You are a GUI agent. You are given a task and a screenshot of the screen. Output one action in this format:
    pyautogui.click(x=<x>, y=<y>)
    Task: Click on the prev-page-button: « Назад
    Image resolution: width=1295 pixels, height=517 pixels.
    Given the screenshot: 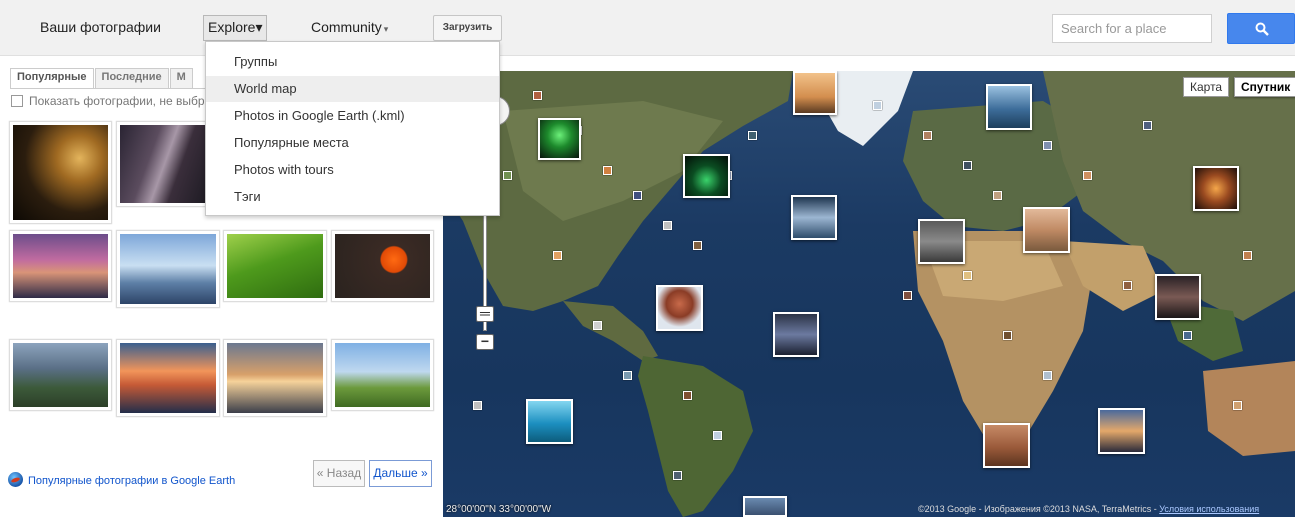 What is the action you would take?
    pyautogui.click(x=339, y=473)
    